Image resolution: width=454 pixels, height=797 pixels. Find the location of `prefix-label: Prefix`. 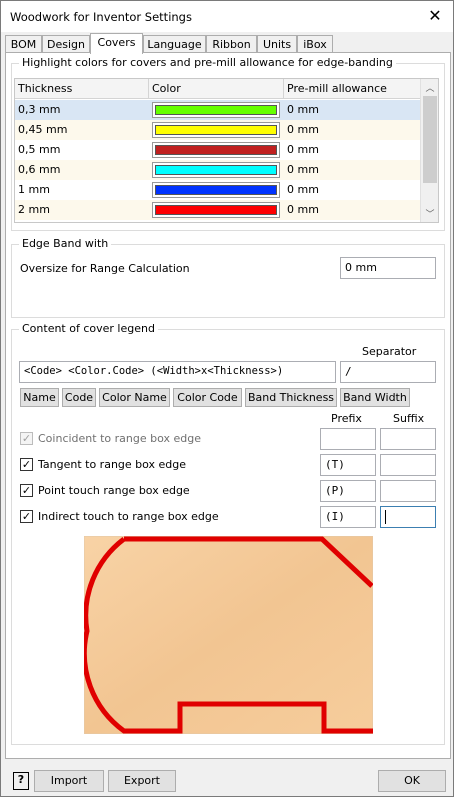

prefix-label: Prefix is located at coordinates (346, 418).